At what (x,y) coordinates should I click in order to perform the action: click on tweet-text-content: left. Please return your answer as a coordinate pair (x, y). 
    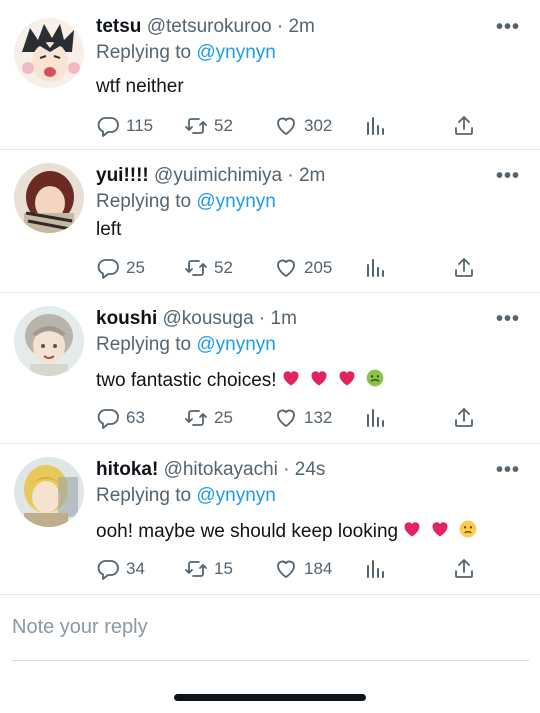
    Looking at the image, I should click on (109, 229).